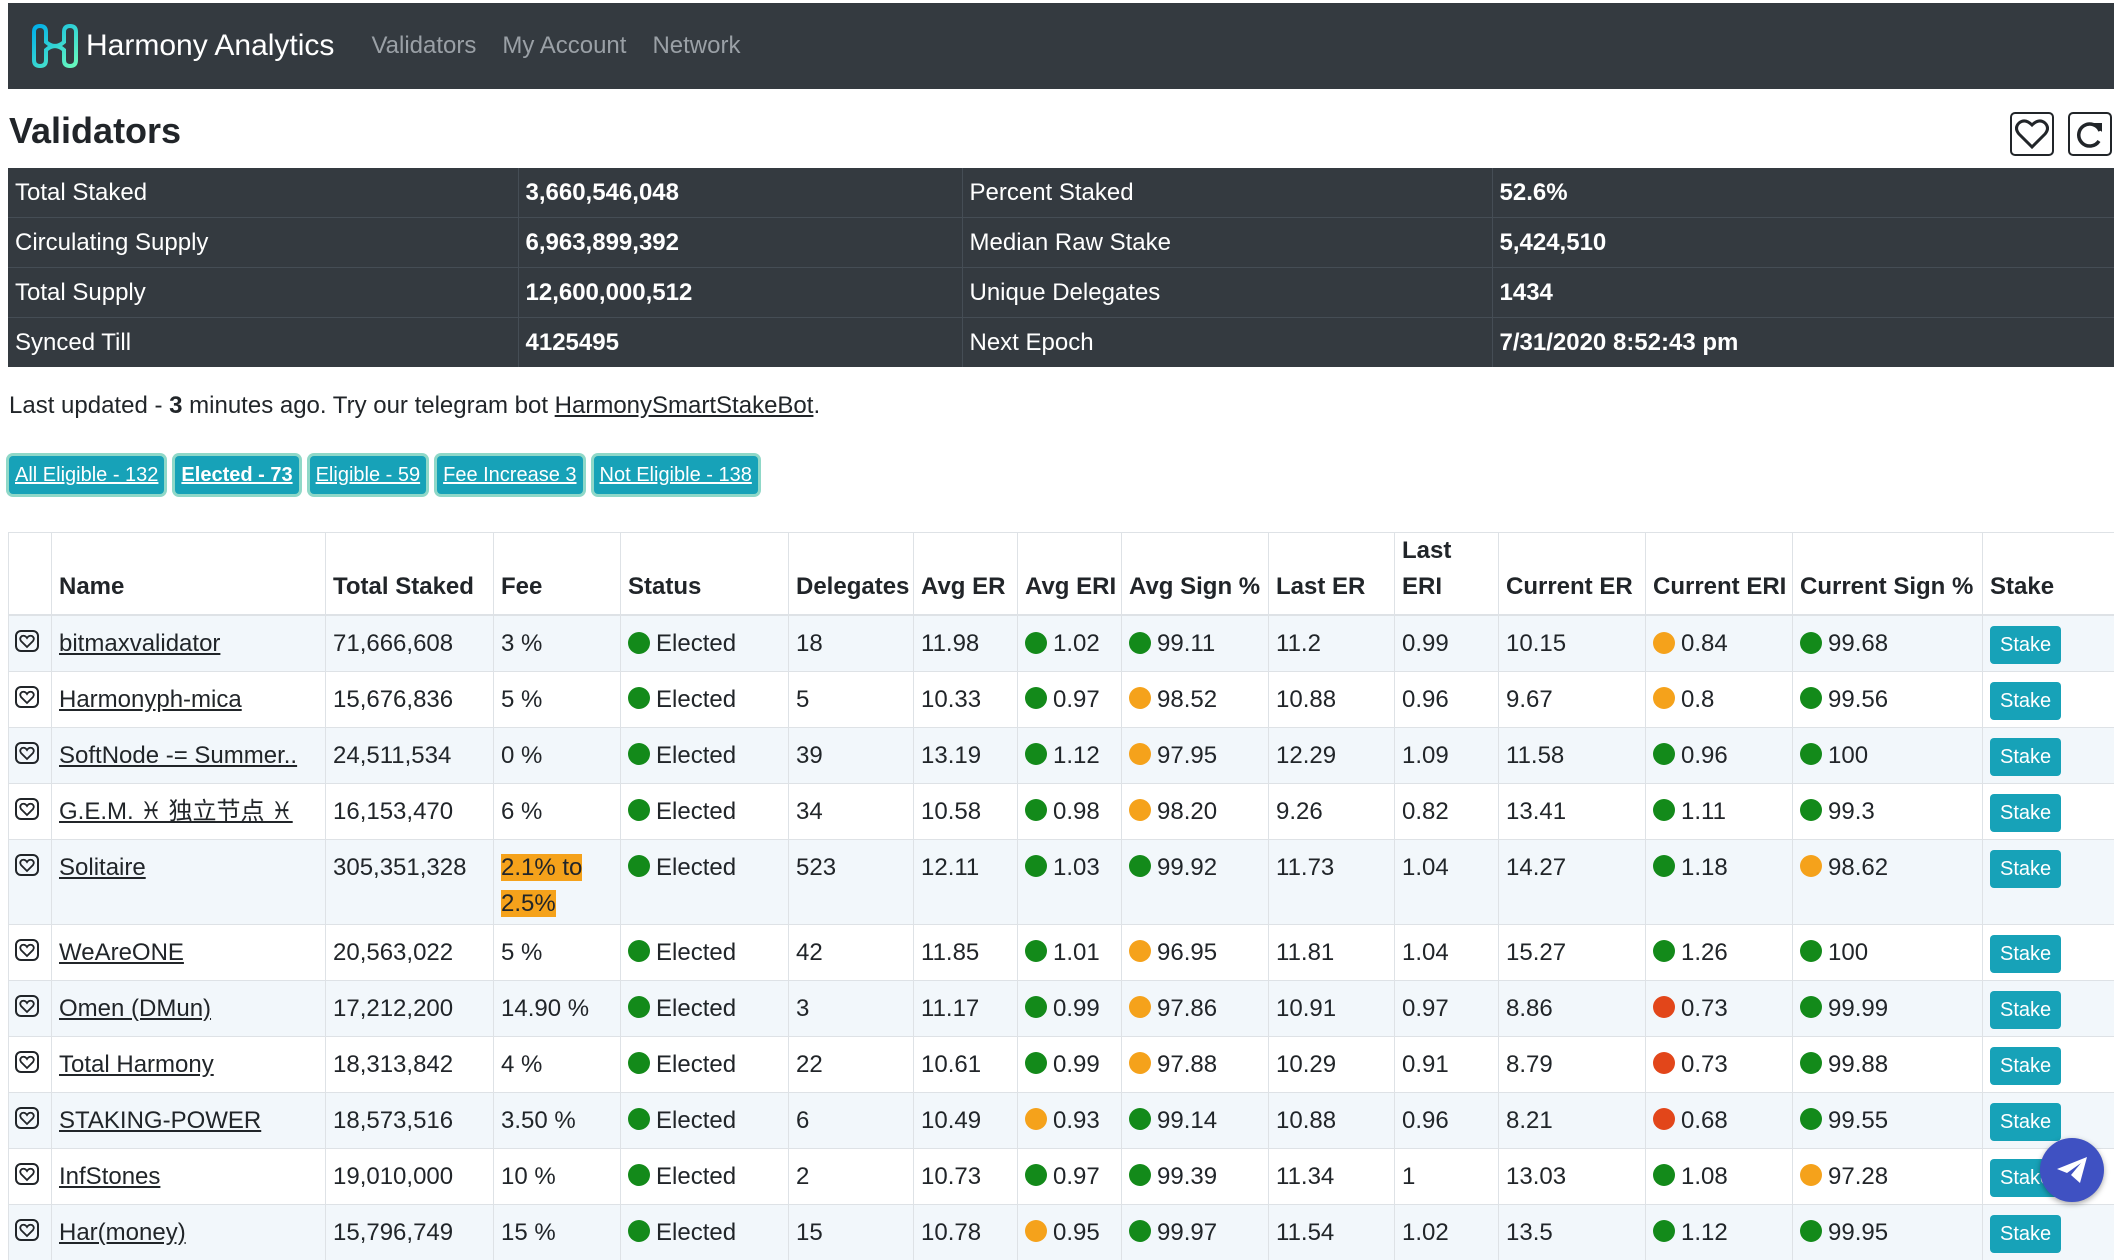 The image size is (2118, 1260). Describe the element at coordinates (178, 755) in the screenshot. I see `validator-name-link: SoftNode -= Summer..` at that location.